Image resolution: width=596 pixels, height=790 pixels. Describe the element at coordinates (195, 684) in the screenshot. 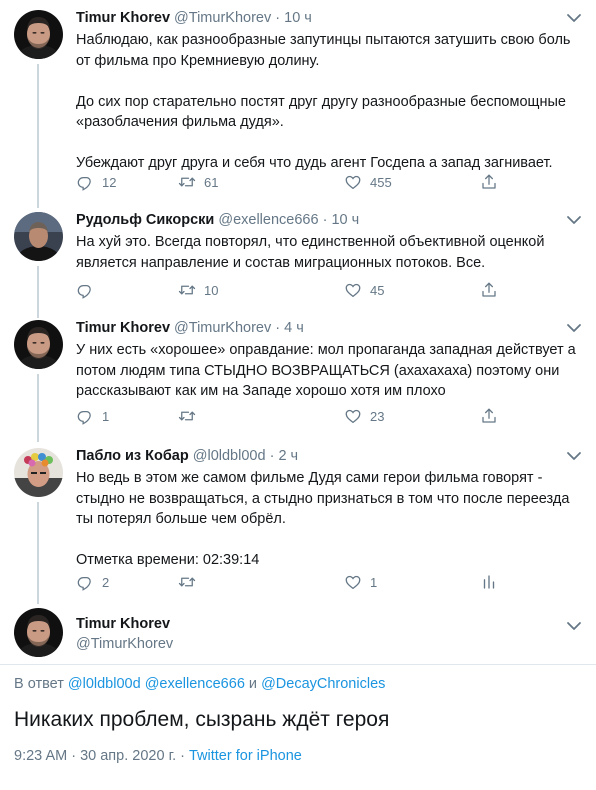

I see `mention-link: @exellence666` at that location.